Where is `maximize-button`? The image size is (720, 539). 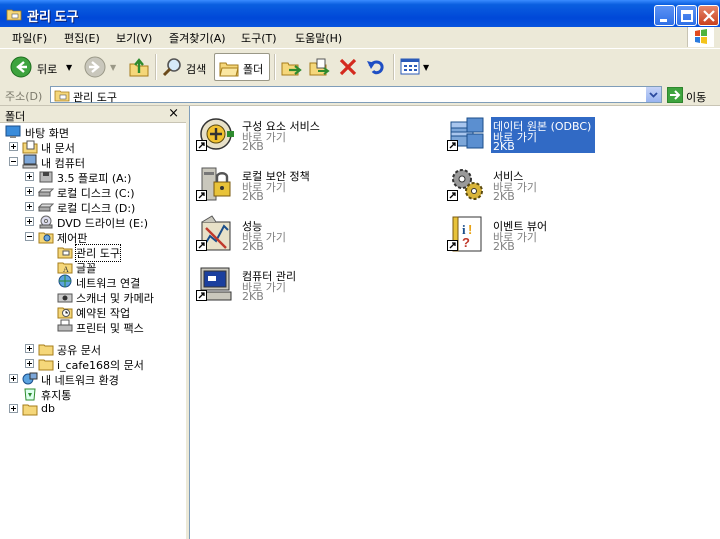
maximize-button is located at coordinates (686, 15).